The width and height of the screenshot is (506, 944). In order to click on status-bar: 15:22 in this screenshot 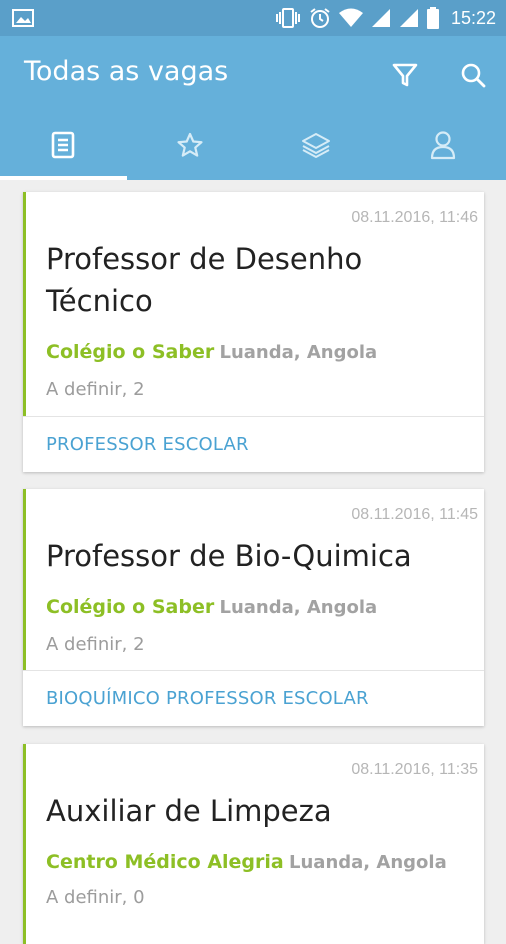, I will do `click(253, 18)`.